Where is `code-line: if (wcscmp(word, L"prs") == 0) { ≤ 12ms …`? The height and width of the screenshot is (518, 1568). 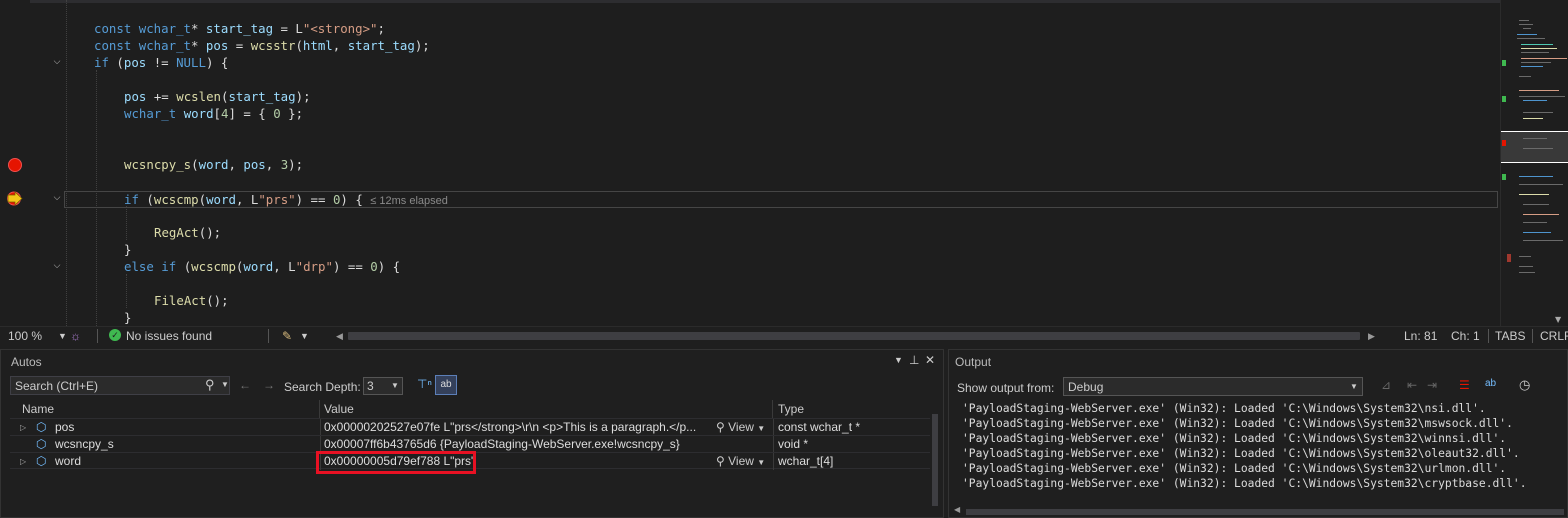 code-line: if (wcscmp(word, L"prs") == 0) { ≤ 12ms … is located at coordinates (286, 199).